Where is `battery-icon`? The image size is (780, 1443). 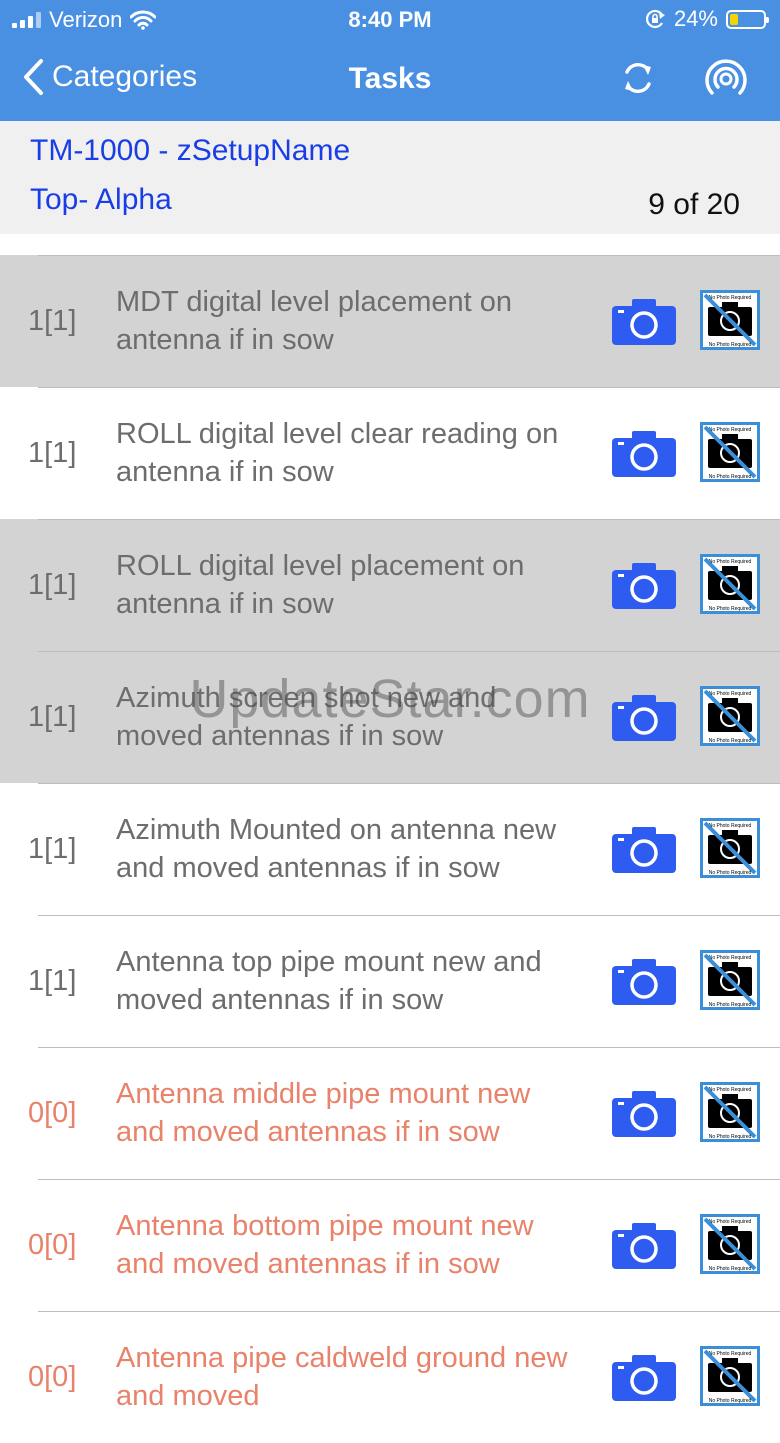
battery-icon is located at coordinates (747, 19).